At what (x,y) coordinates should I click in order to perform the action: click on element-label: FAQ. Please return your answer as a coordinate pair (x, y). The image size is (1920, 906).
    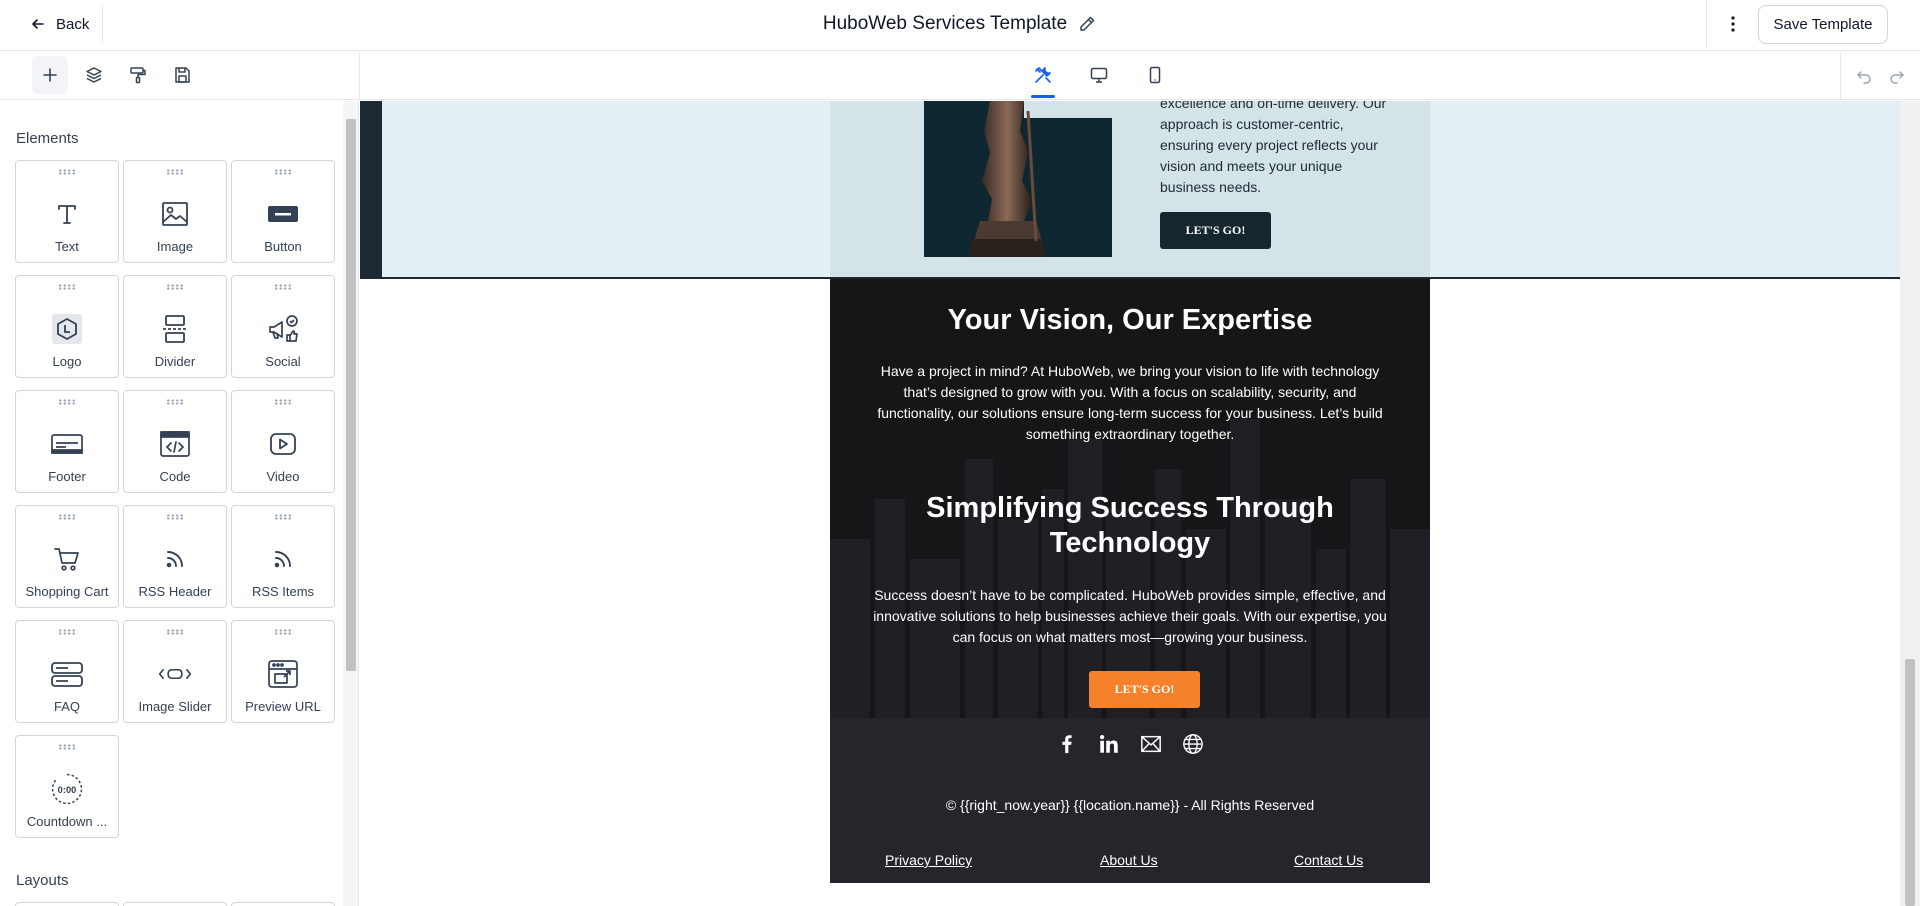
    Looking at the image, I should click on (66, 706).